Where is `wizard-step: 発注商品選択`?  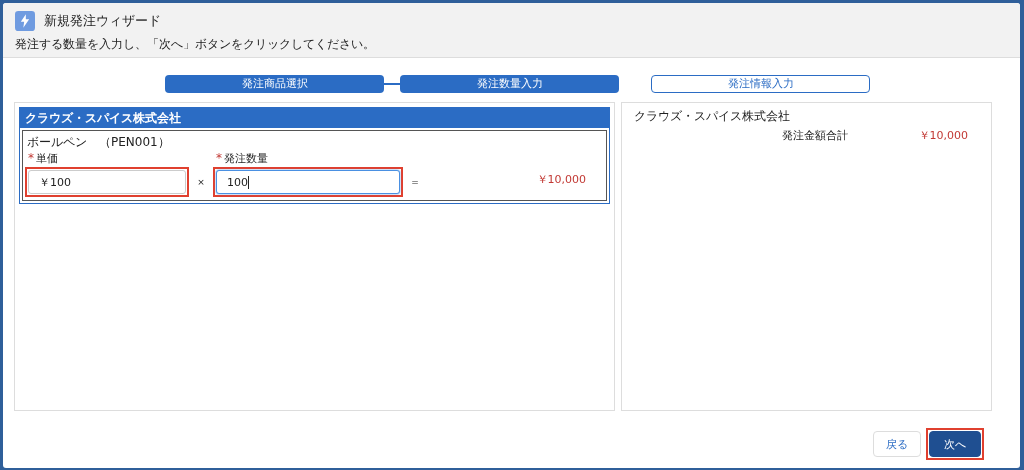 wizard-step: 発注商品選択 is located at coordinates (274, 83).